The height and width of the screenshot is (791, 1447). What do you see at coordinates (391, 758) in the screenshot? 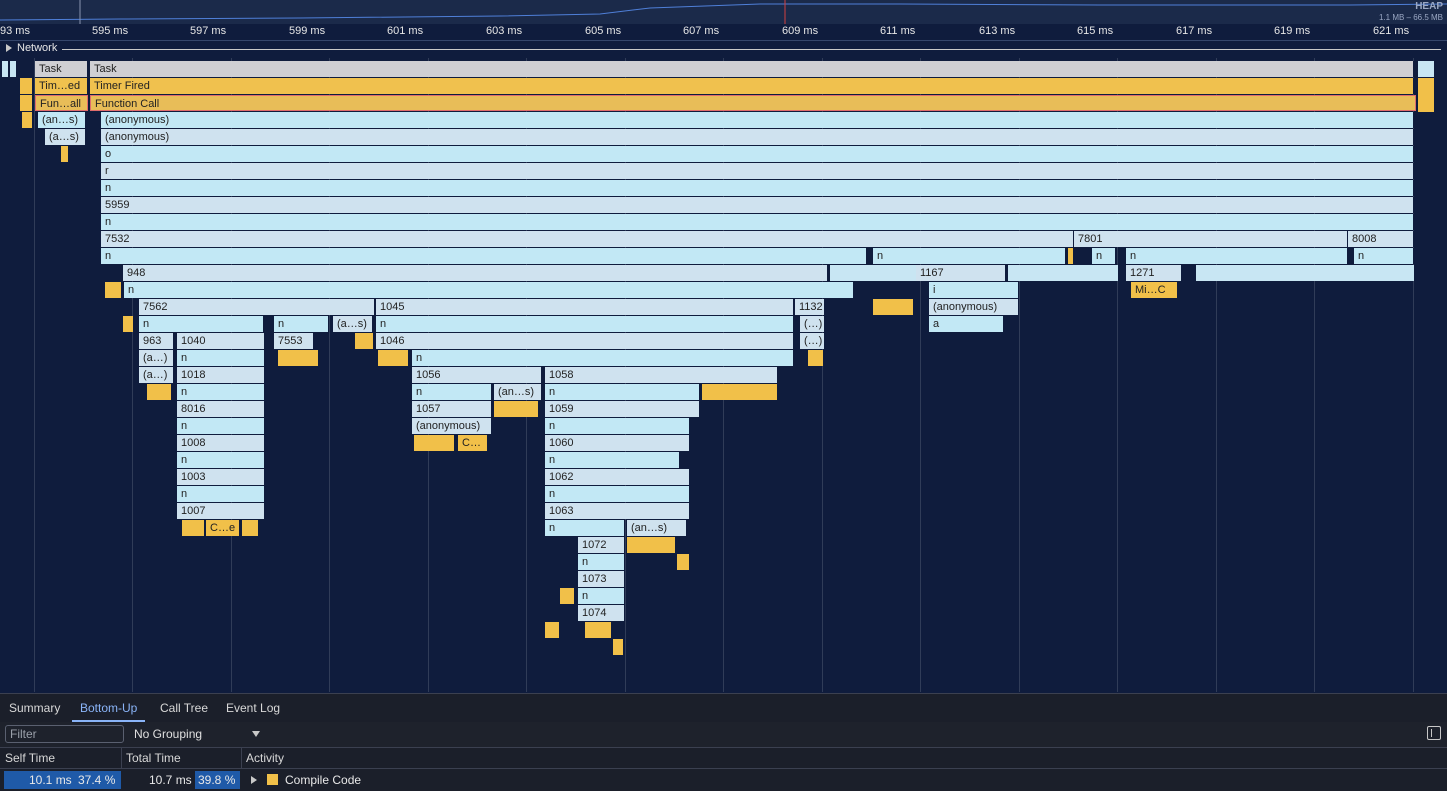
I see `column-header-activity: Activity` at bounding box center [391, 758].